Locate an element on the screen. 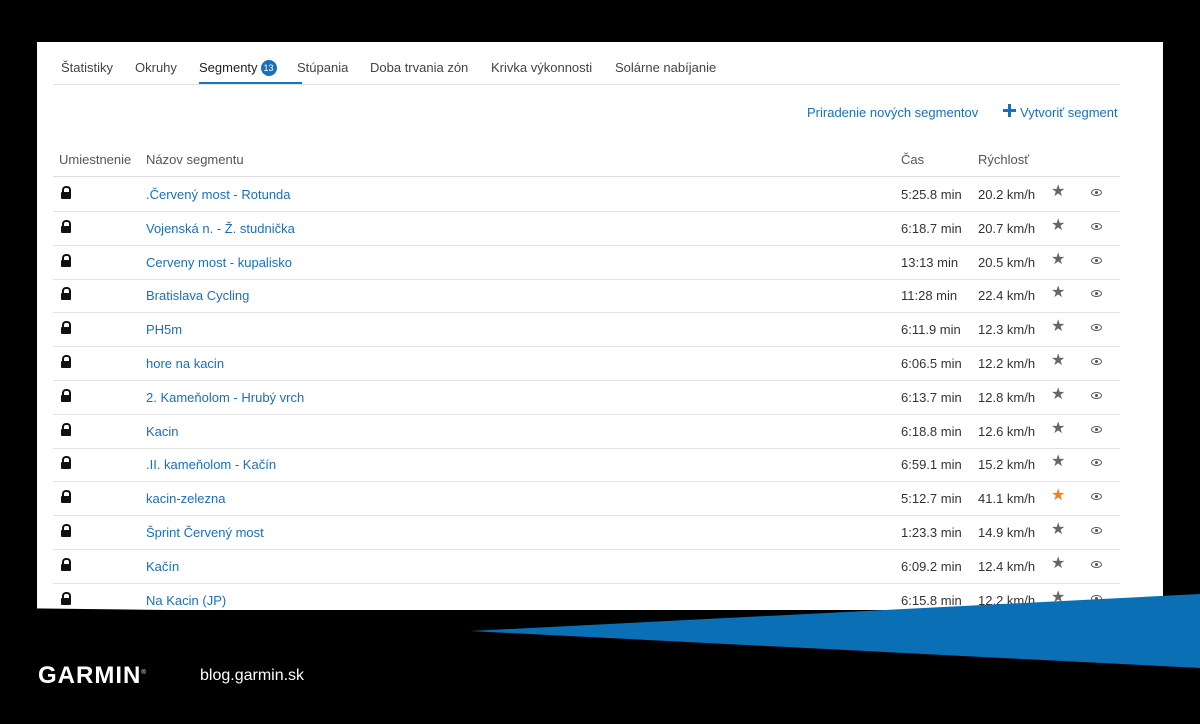 This screenshot has height=724, width=1200. garmin-logo-text: GARMIN is located at coordinates (90, 675).